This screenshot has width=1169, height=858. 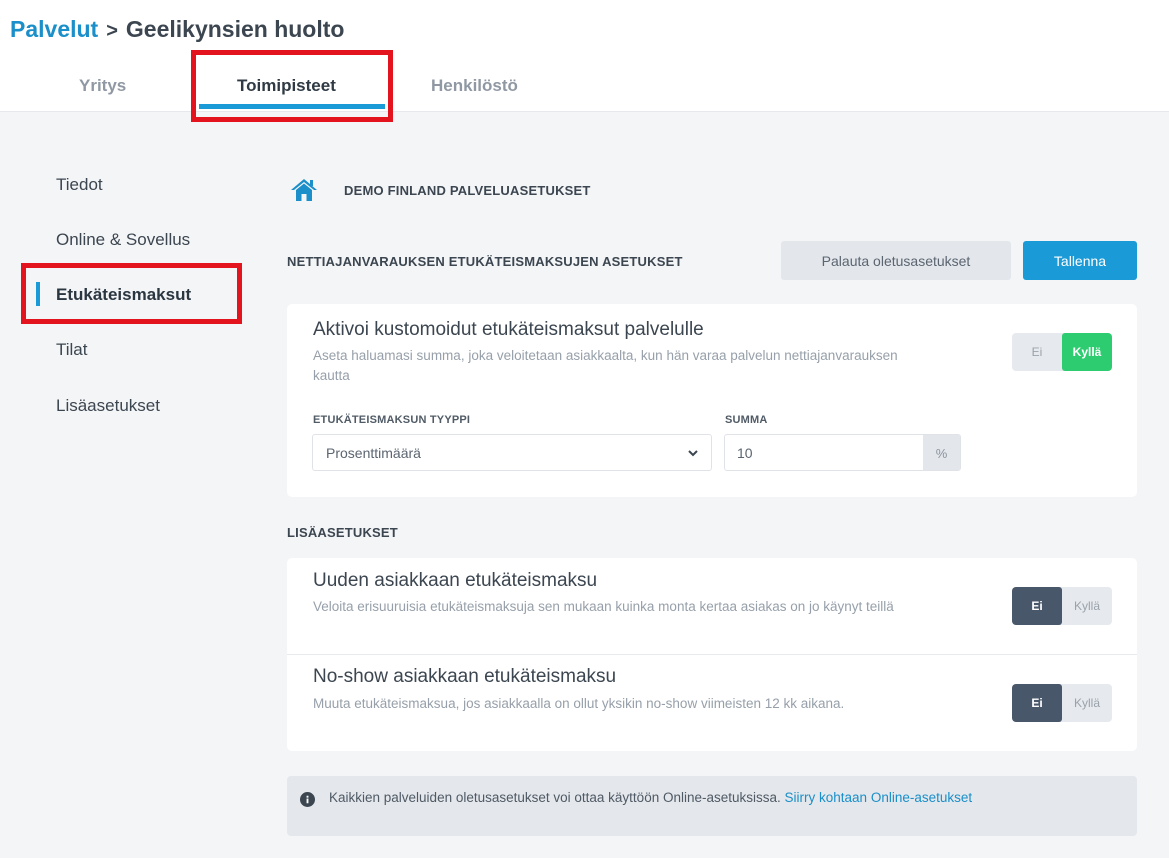 I want to click on prepayment-type-select: Prosenttimäärä, so click(x=512, y=452).